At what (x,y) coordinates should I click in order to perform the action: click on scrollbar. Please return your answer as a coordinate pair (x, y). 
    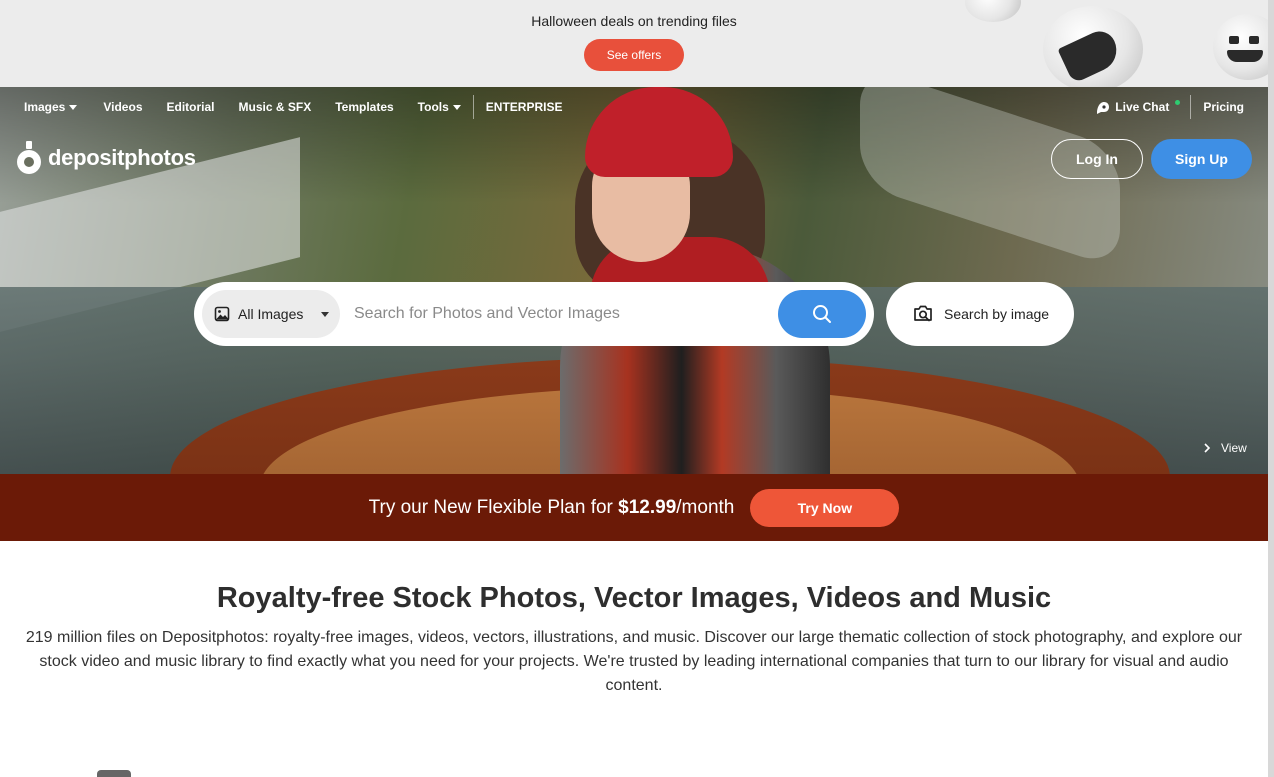
    Looking at the image, I should click on (1271, 388).